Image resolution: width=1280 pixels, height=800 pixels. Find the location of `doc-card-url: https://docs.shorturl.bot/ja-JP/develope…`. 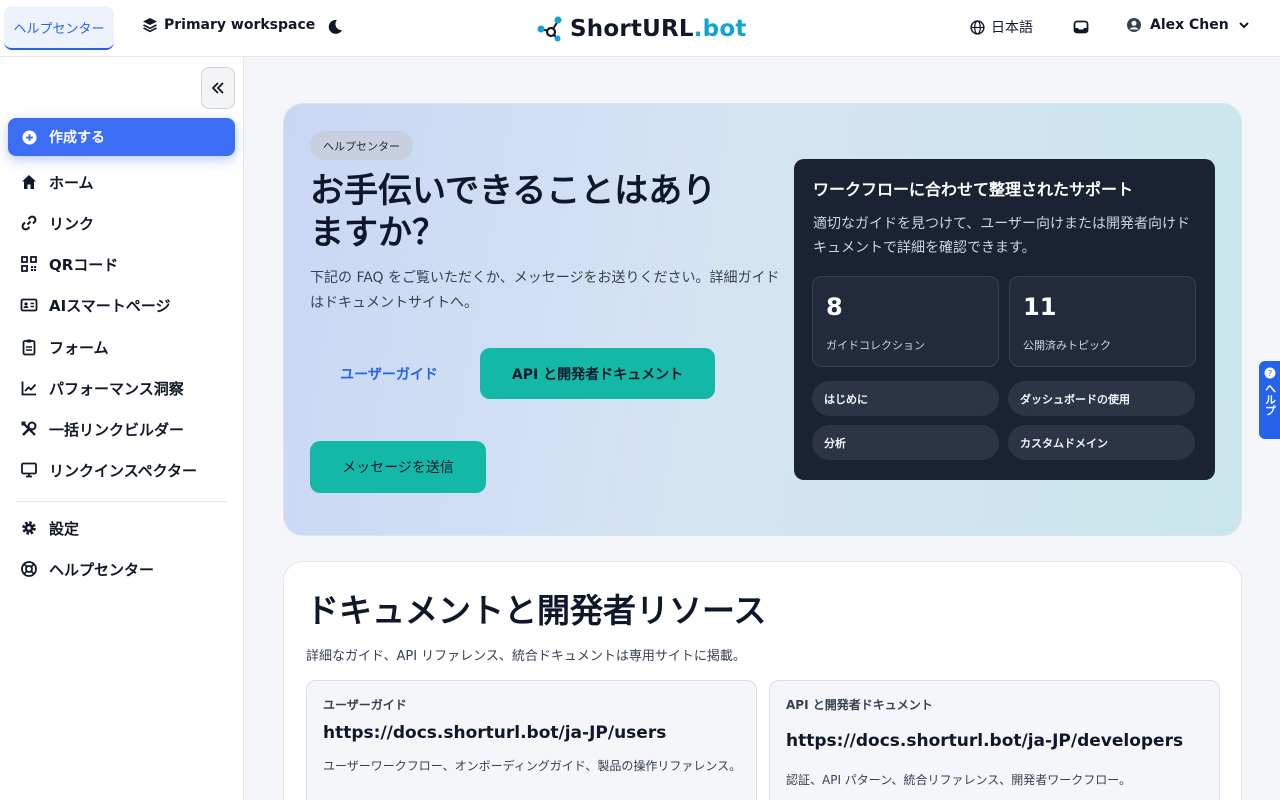

doc-card-url: https://docs.shorturl.bot/ja-JP/develope… is located at coordinates (984, 741).